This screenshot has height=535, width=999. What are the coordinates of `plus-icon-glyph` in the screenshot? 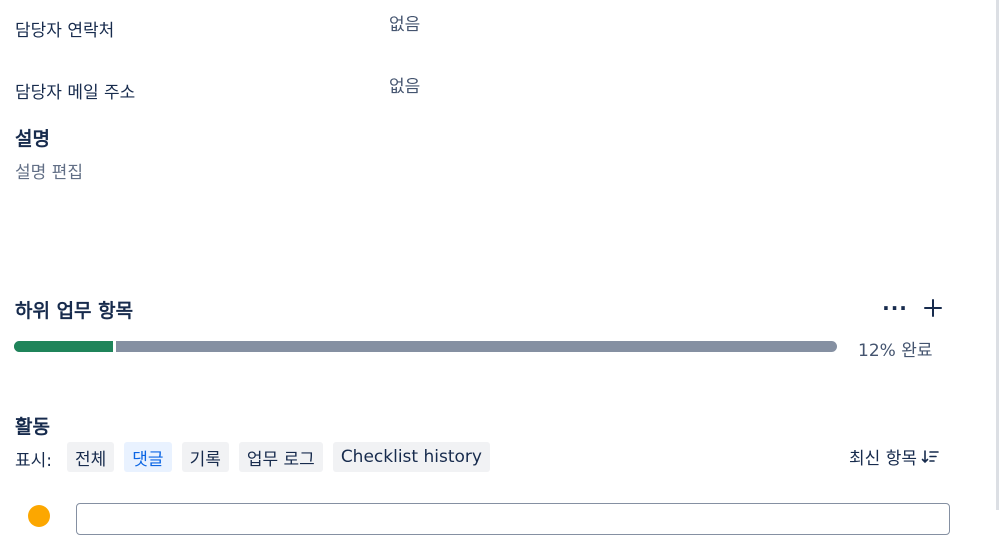 It's located at (933, 308).